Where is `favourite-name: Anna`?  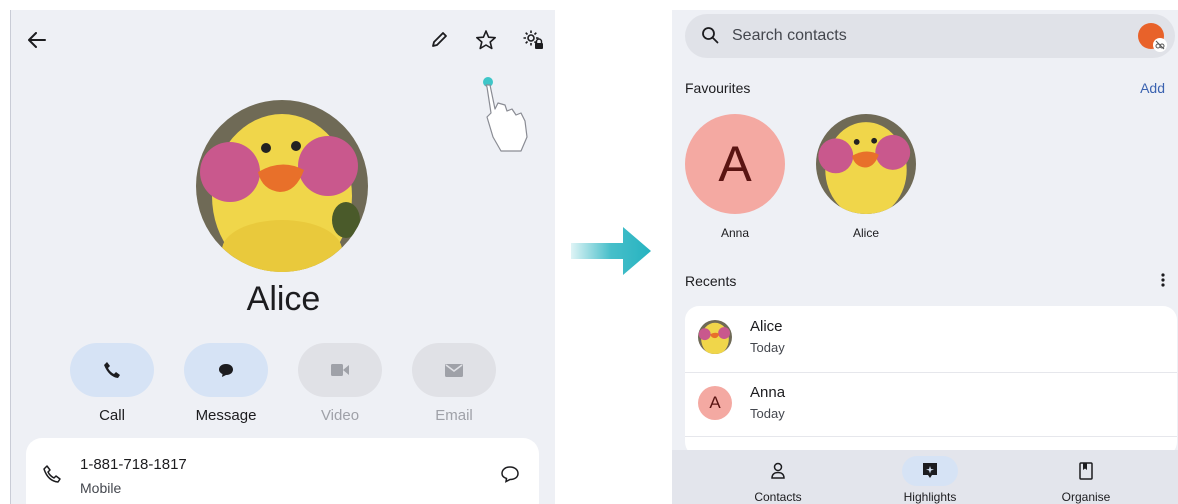 favourite-name: Anna is located at coordinates (735, 233).